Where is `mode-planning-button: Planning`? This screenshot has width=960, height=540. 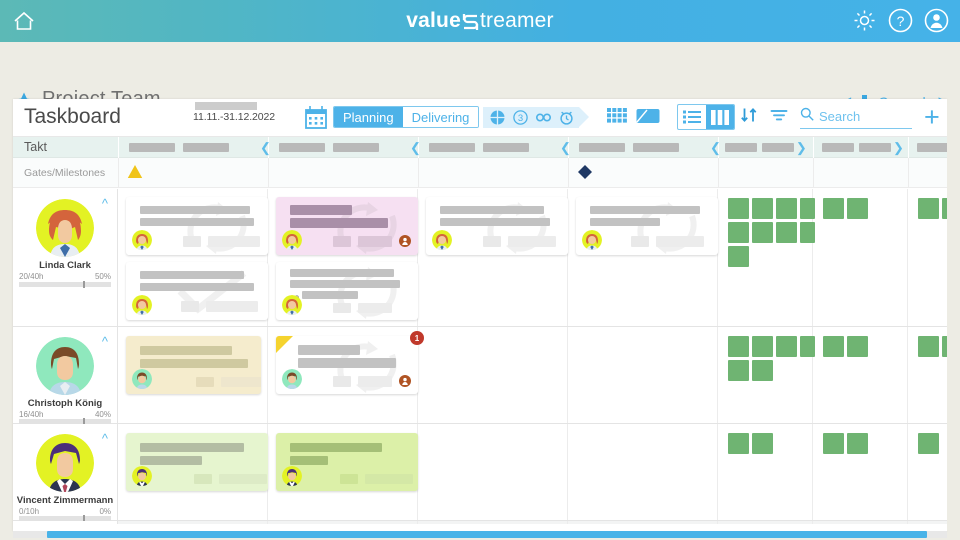 mode-planning-button: Planning is located at coordinates (368, 117).